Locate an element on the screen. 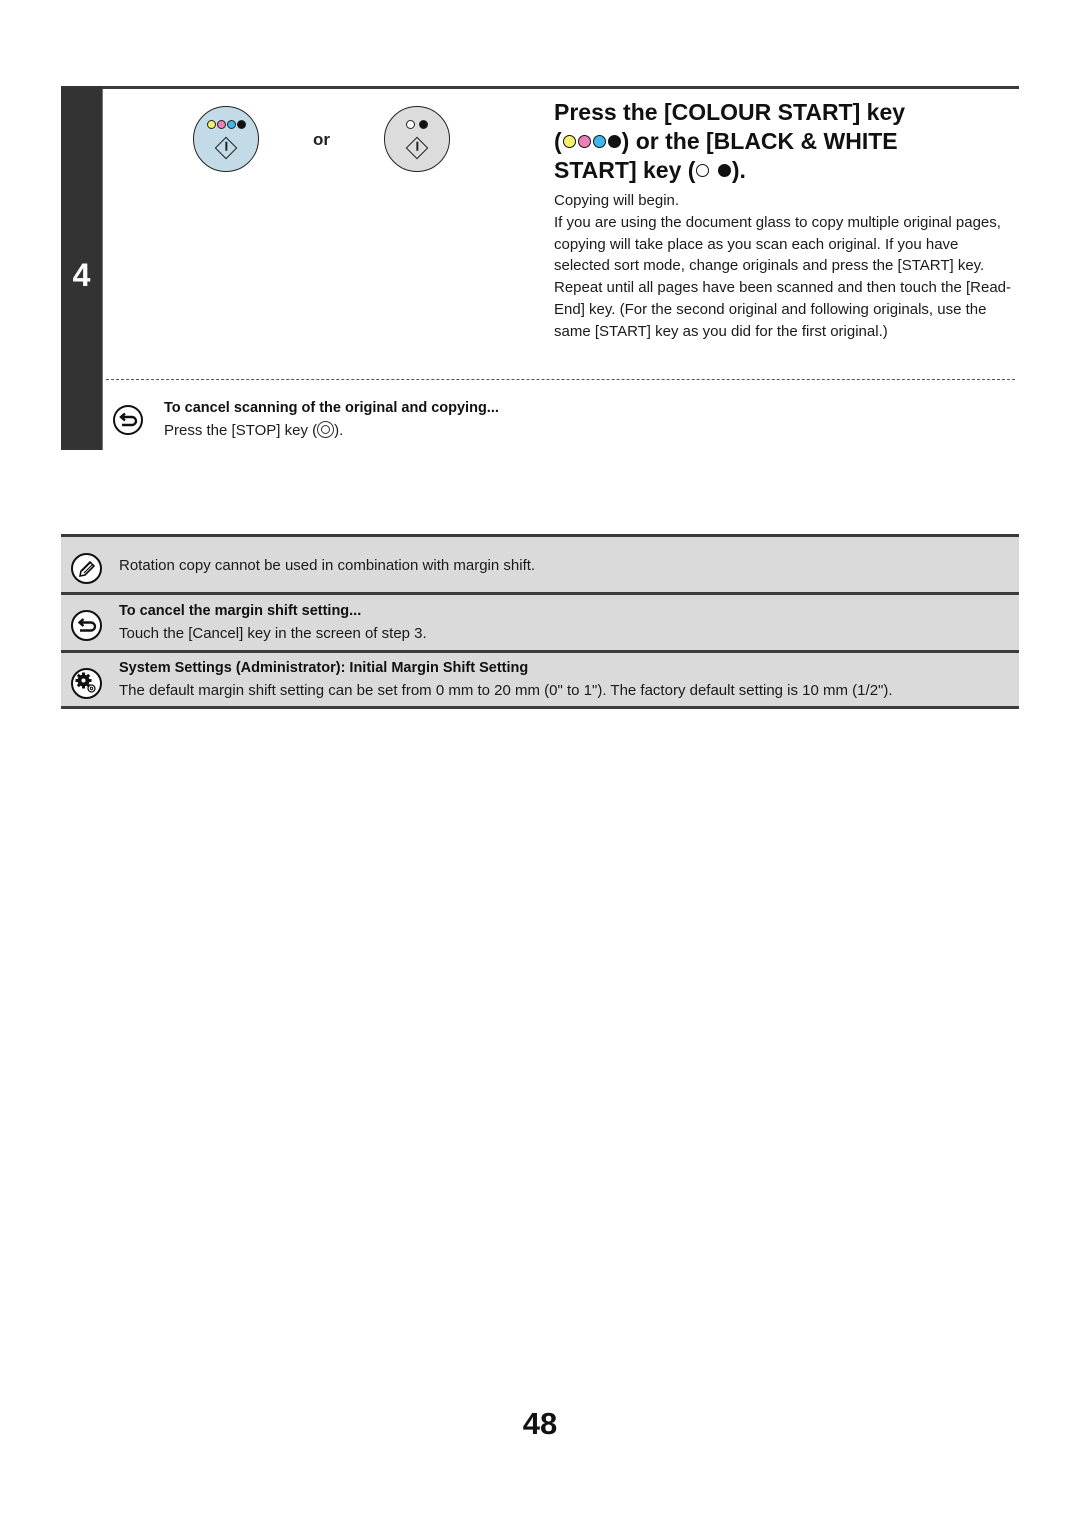  bw-start-key-icon is located at coordinates (417, 139).